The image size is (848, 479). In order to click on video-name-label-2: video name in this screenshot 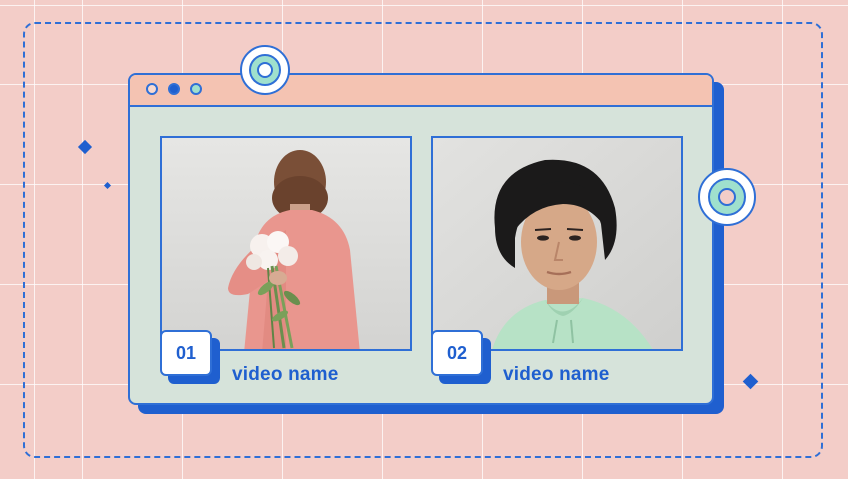, I will do `click(556, 375)`.